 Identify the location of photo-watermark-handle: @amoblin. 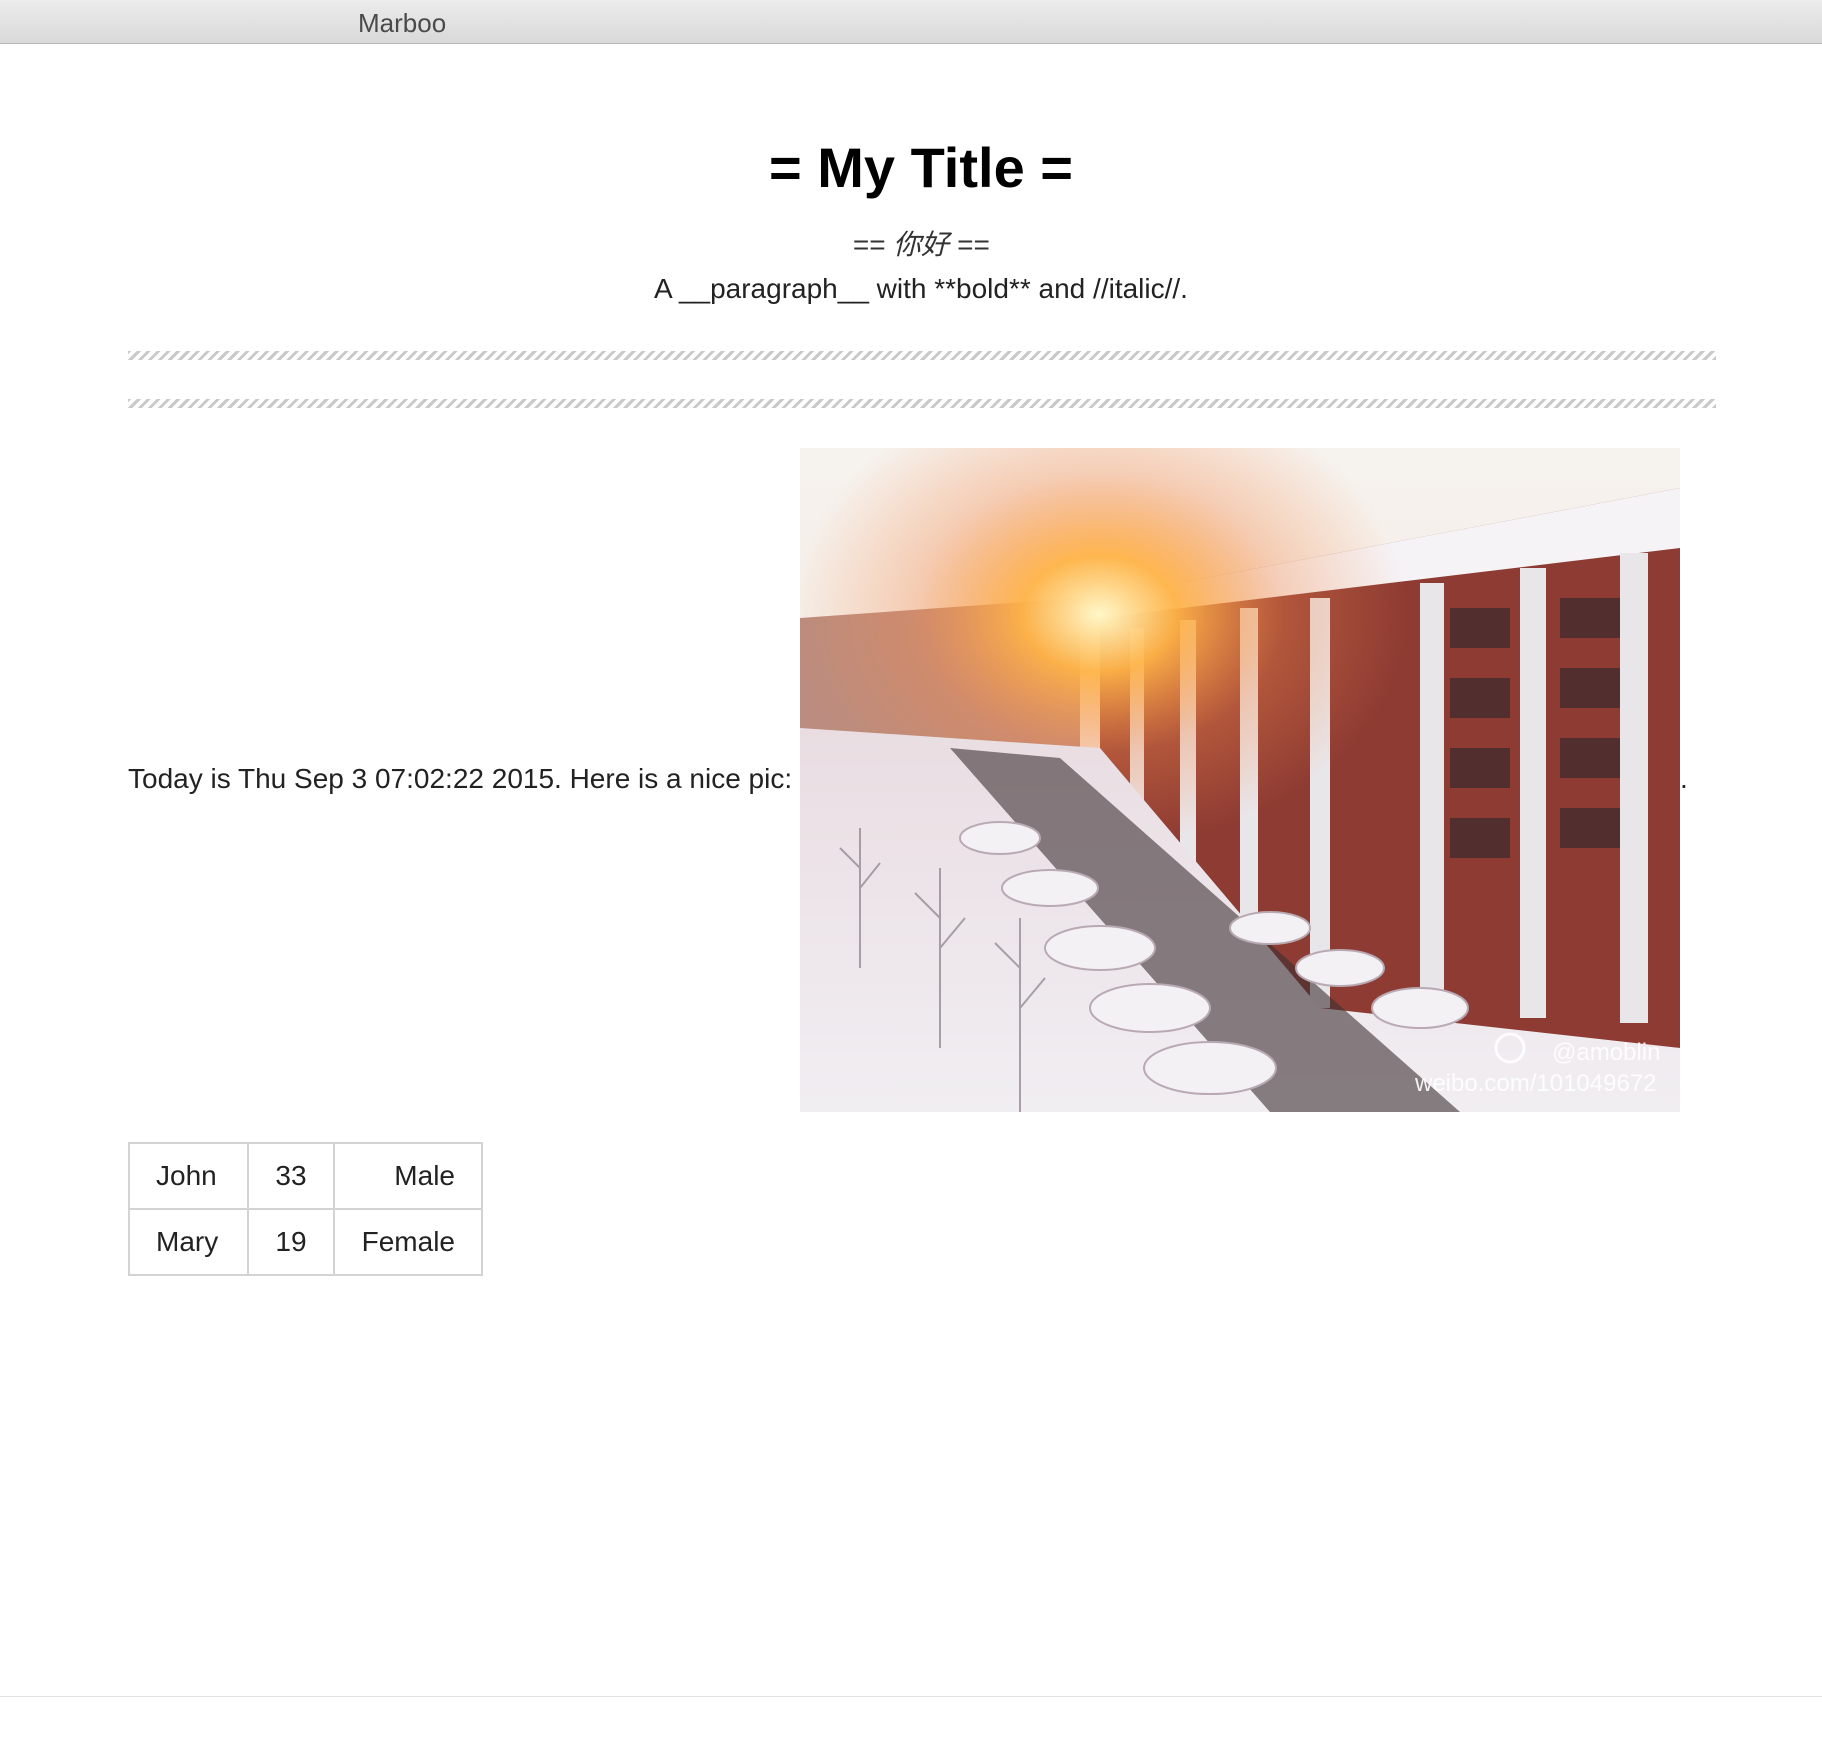
(1606, 1052).